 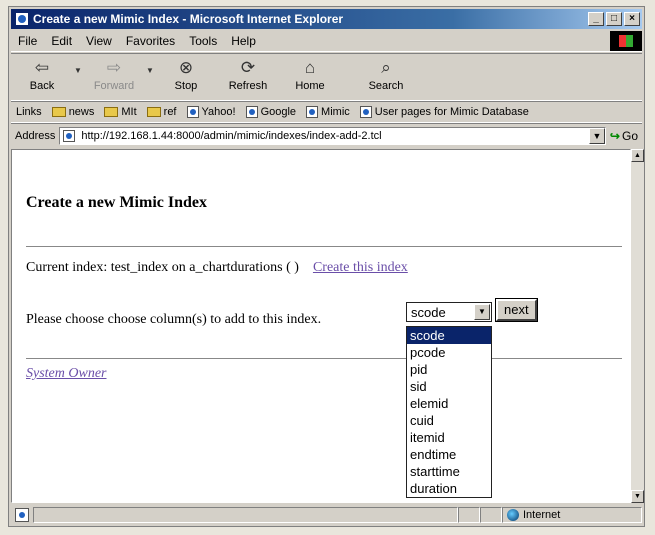 What do you see at coordinates (271, 112) in the screenshot?
I see `link-google: Google` at bounding box center [271, 112].